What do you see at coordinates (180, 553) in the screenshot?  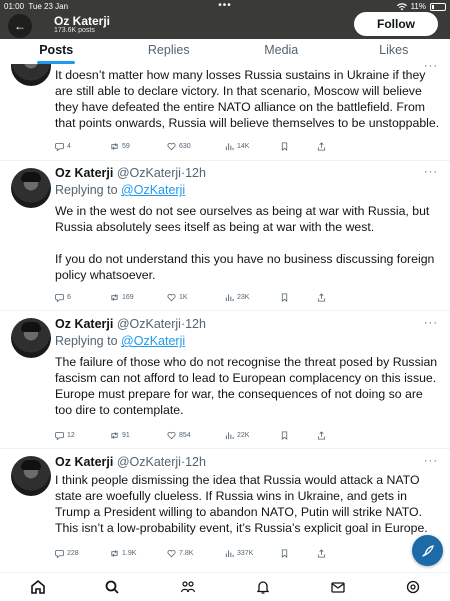 I see `like-button: 7.8K` at bounding box center [180, 553].